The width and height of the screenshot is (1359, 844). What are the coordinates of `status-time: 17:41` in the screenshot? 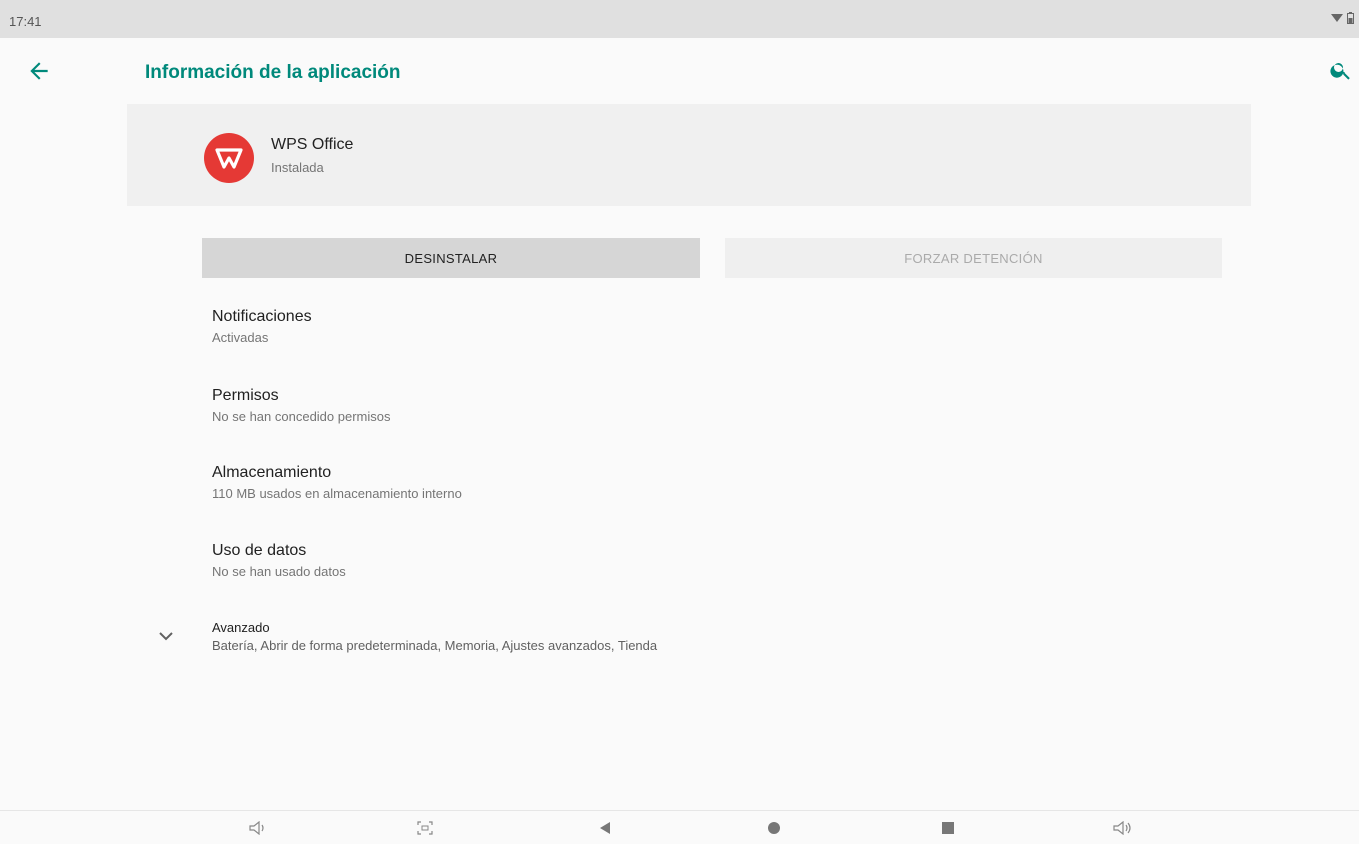 It's located at (25, 21).